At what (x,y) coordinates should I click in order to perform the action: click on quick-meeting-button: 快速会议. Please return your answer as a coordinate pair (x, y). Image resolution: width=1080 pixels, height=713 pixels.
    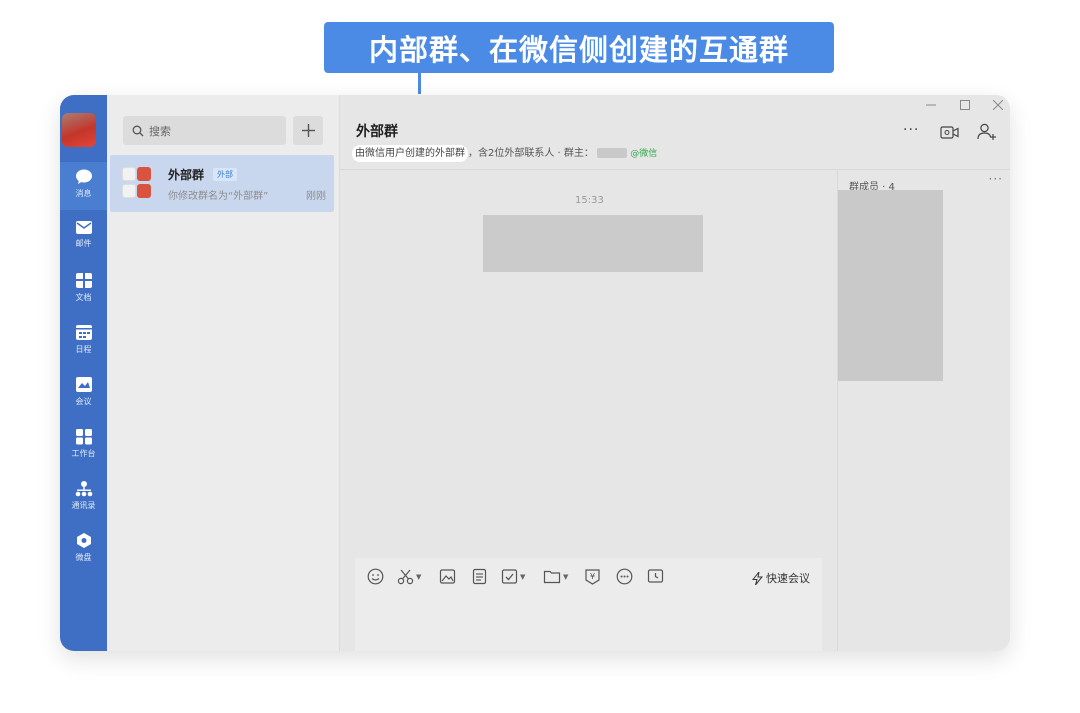
    Looking at the image, I should click on (781, 578).